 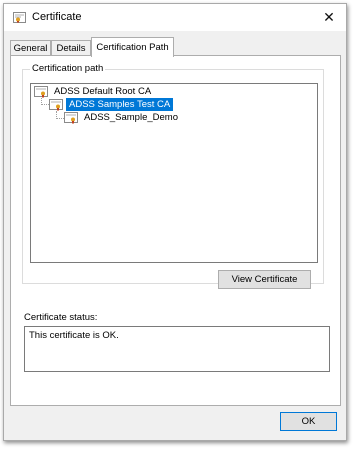 What do you see at coordinates (57, 17) in the screenshot?
I see `window-title: Certificate` at bounding box center [57, 17].